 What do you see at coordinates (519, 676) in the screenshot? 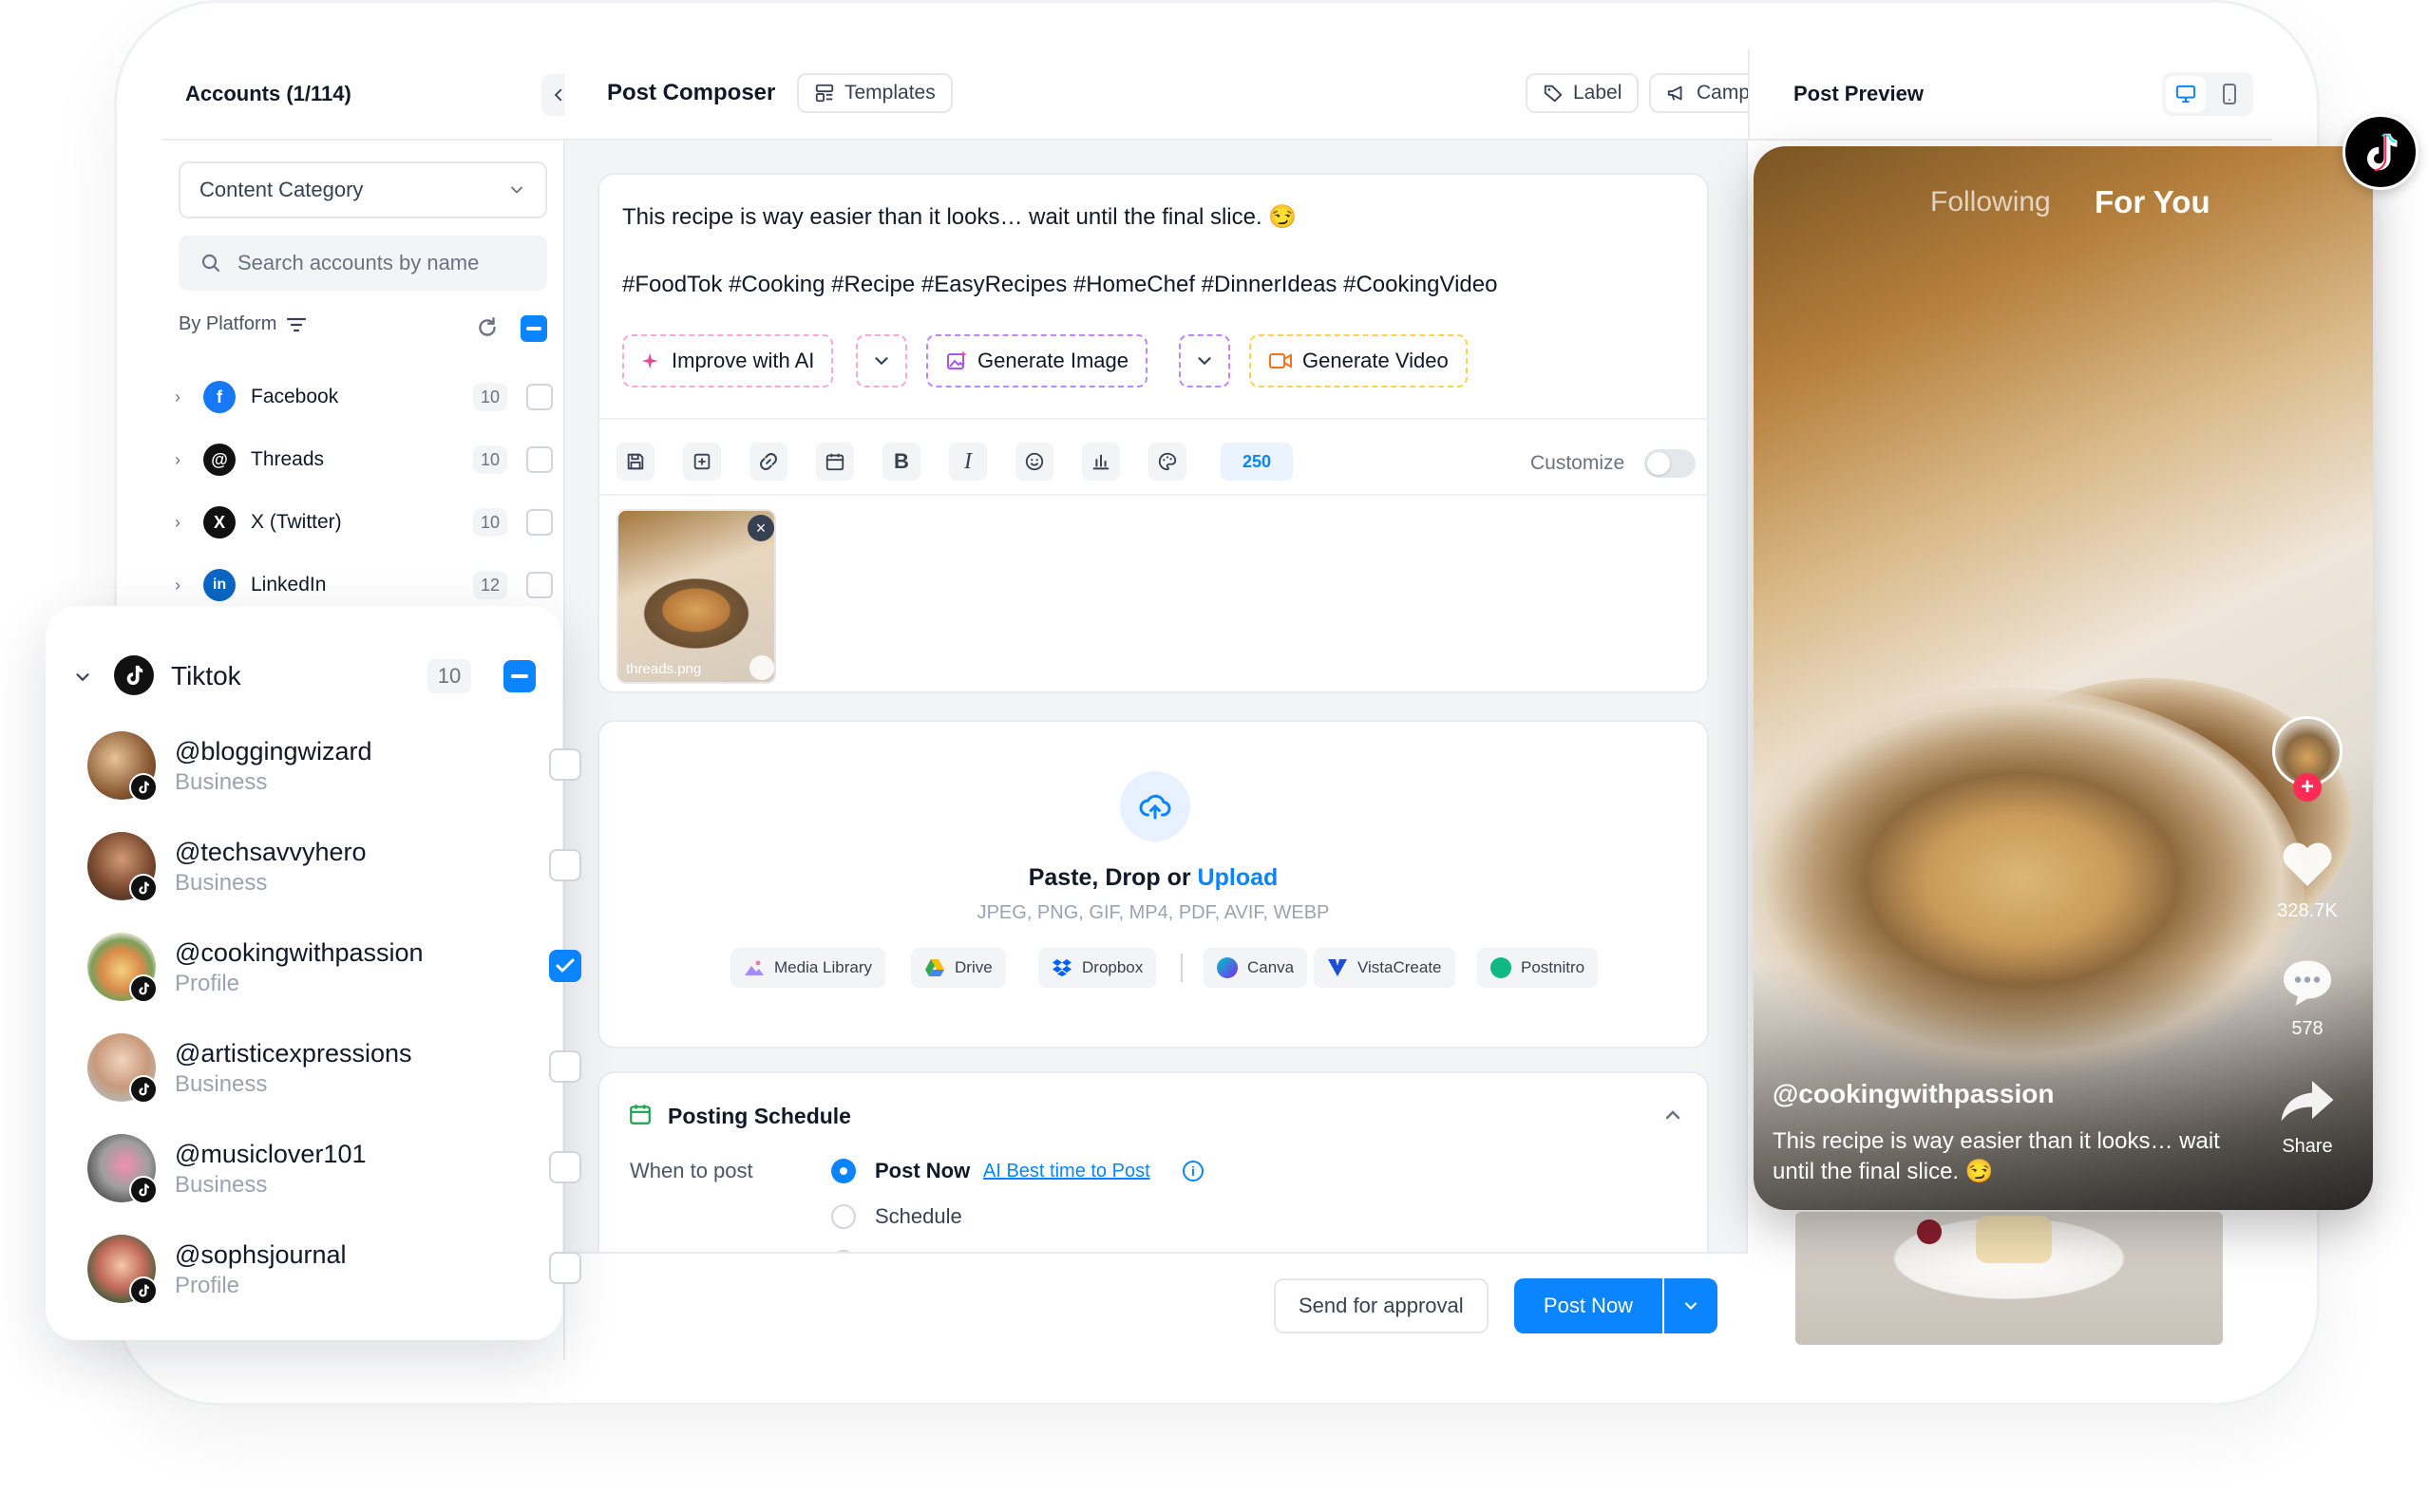
I see `tiktok-select-all-checkbox` at bounding box center [519, 676].